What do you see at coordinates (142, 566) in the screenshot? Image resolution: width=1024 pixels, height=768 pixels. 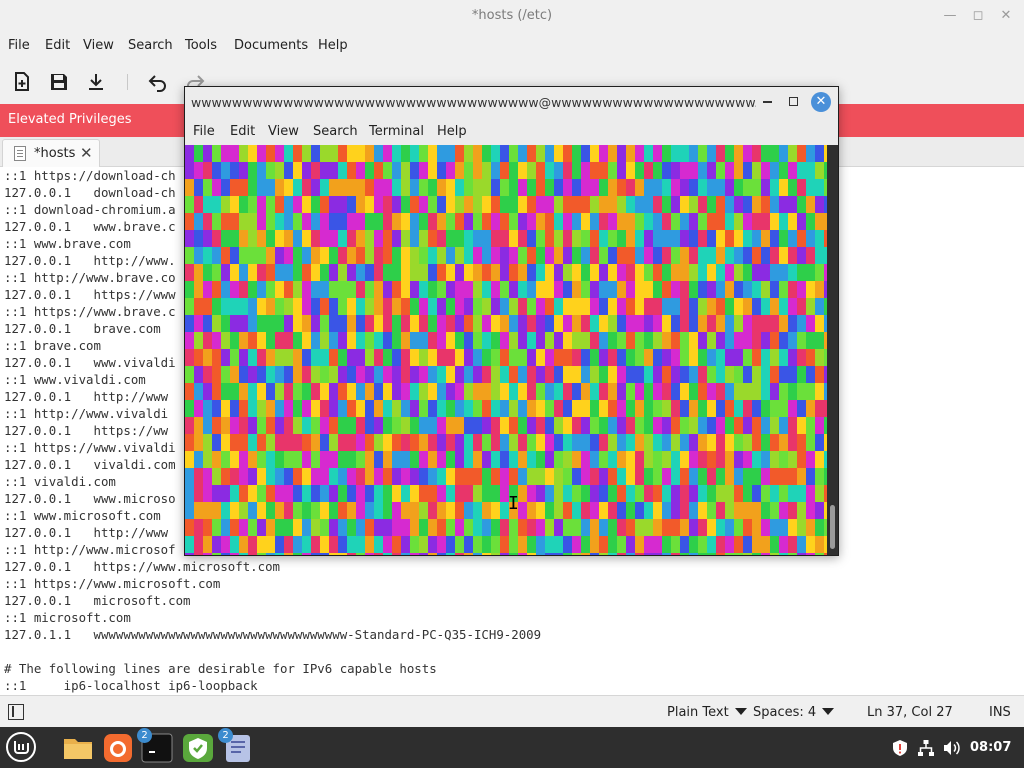 I see `editor-line: 127.0.0.1 https://www.microsoft.com` at bounding box center [142, 566].